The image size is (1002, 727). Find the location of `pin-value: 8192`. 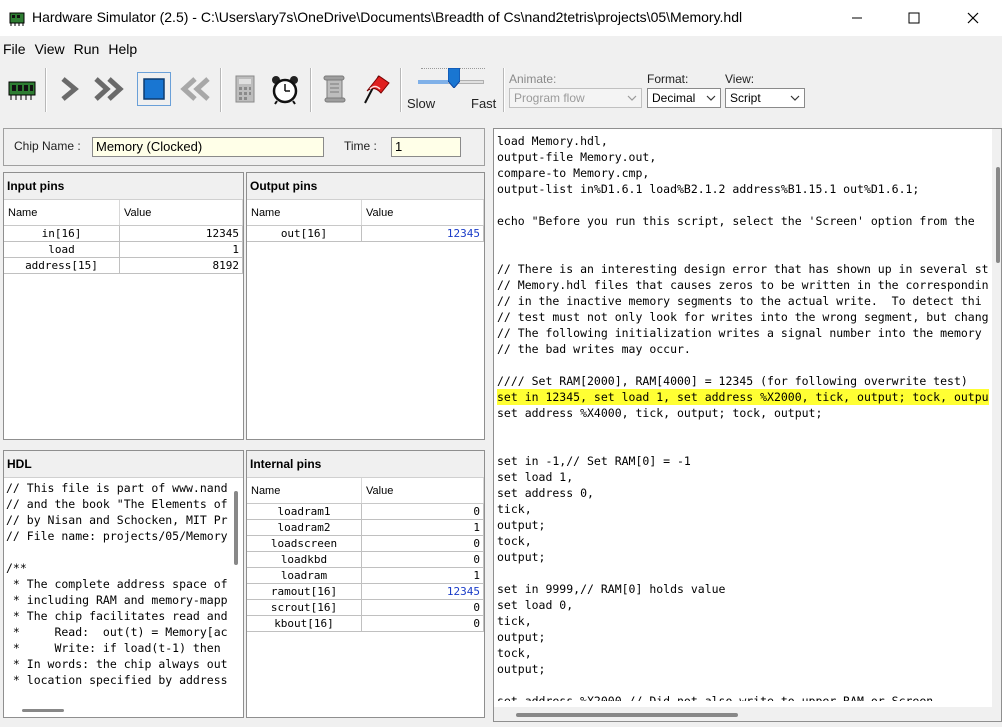

pin-value: 8192 is located at coordinates (181, 266).